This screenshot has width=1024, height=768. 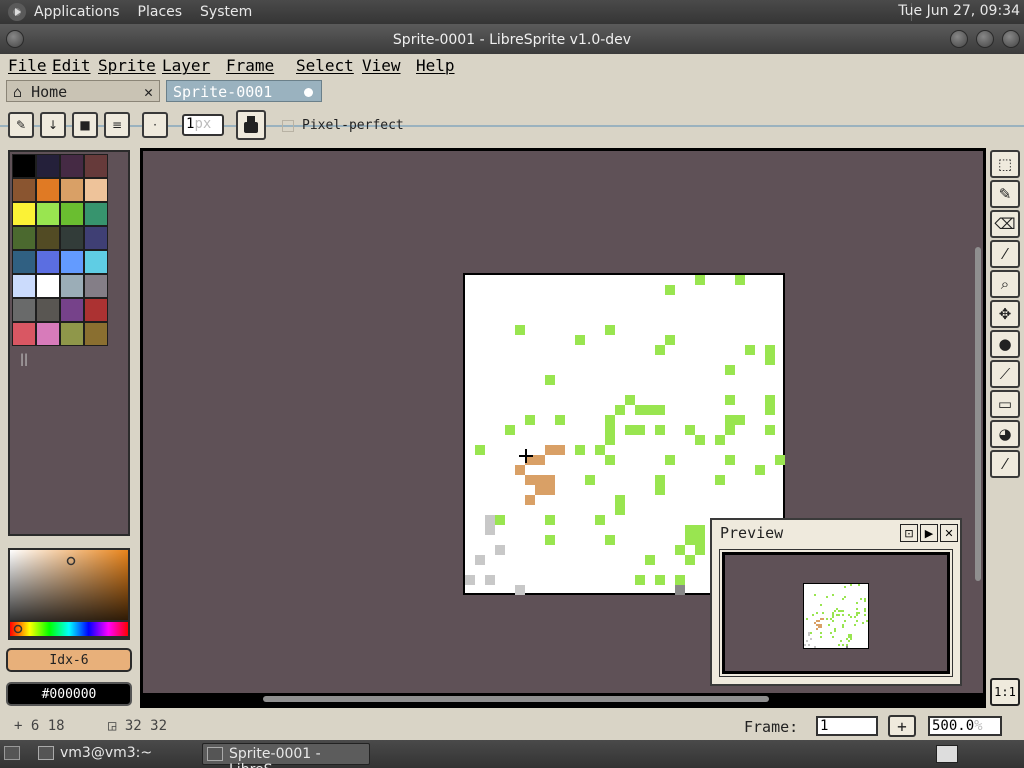 I want to click on spectrum-cursor-icon, so click(x=71, y=561).